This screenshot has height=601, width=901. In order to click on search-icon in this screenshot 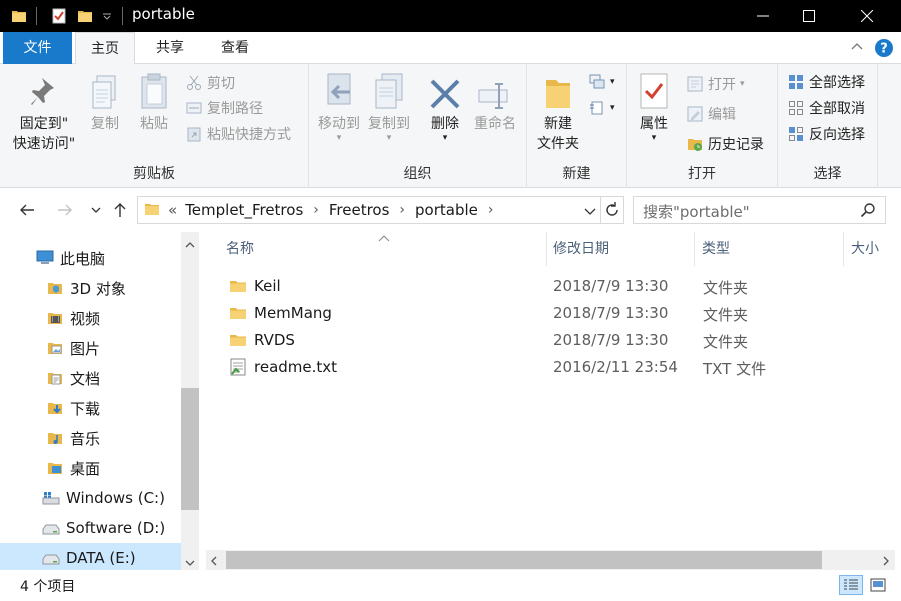, I will do `click(868, 212)`.